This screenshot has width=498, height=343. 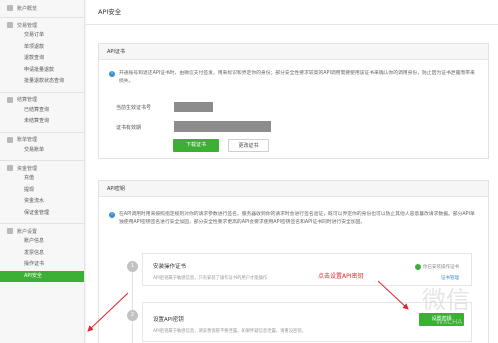 I want to click on sidebar-section-funds: 资金管理, so click(x=42, y=168).